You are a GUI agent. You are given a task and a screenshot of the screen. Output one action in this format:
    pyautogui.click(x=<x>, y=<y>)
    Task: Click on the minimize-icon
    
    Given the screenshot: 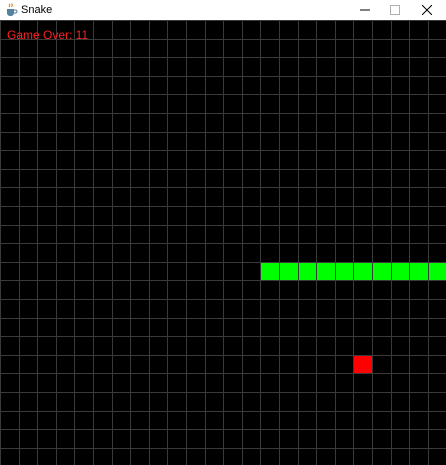 What is the action you would take?
    pyautogui.click(x=365, y=10)
    